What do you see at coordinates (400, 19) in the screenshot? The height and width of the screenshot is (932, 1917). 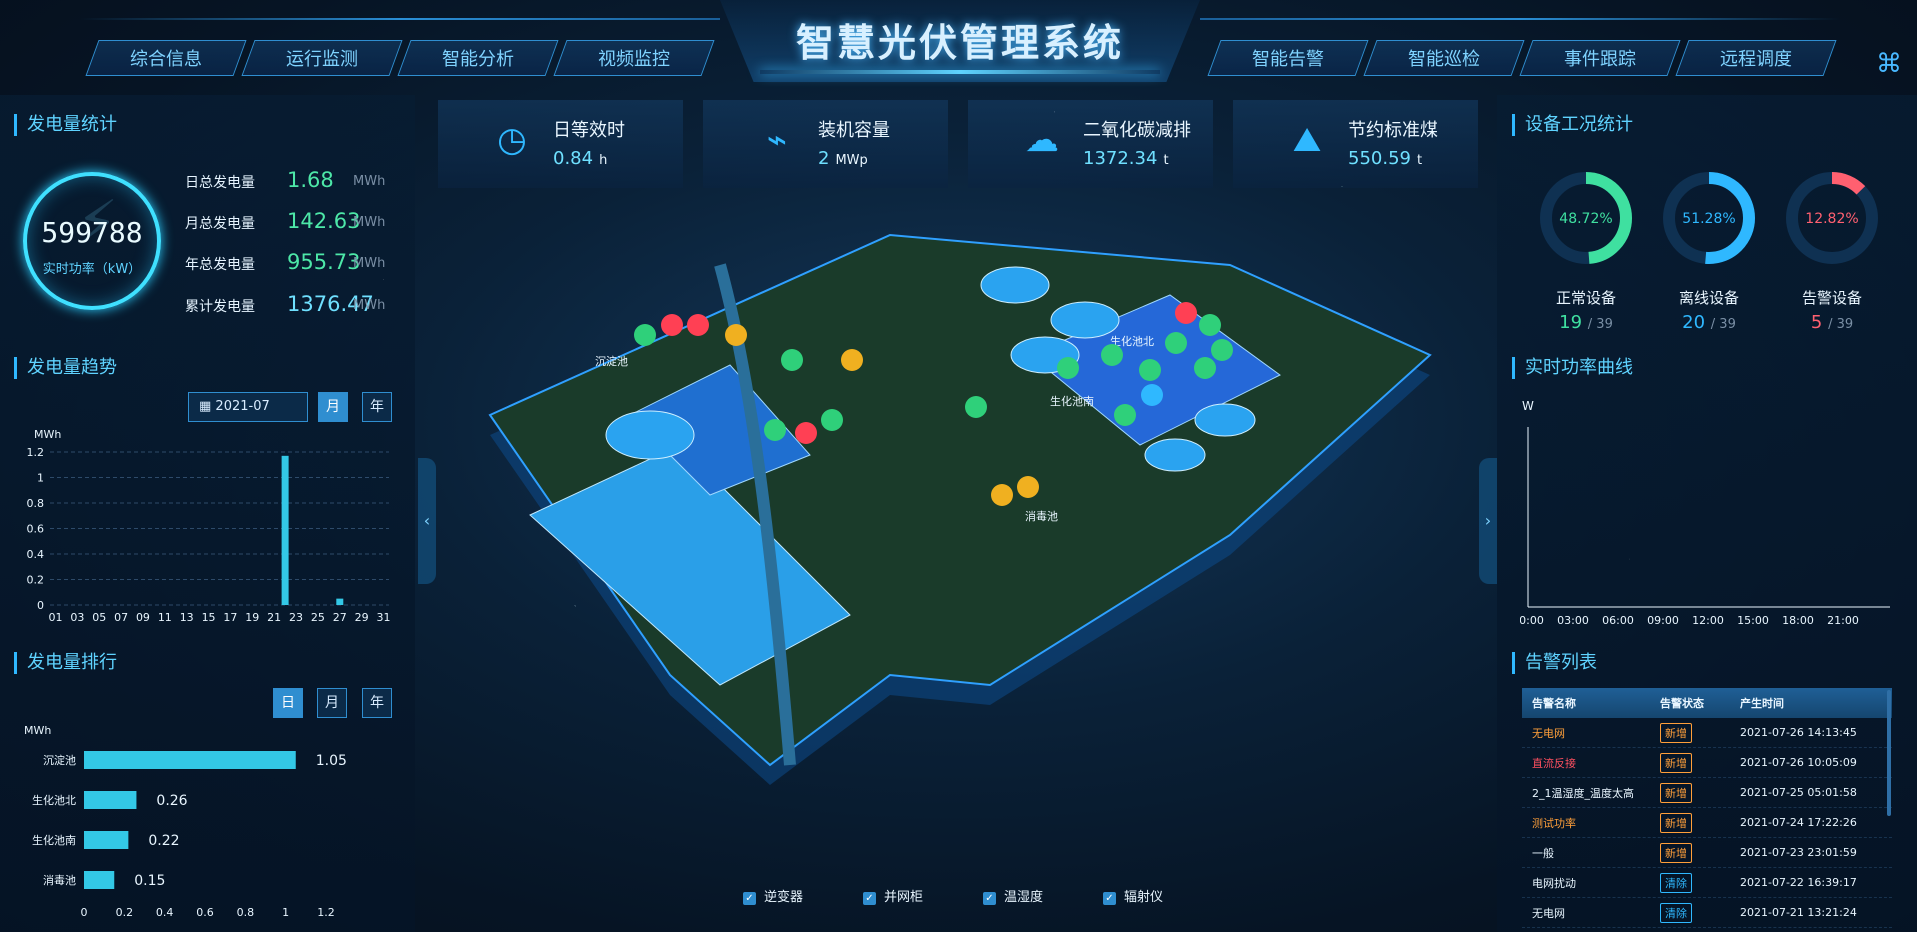 I see `header-line-left` at bounding box center [400, 19].